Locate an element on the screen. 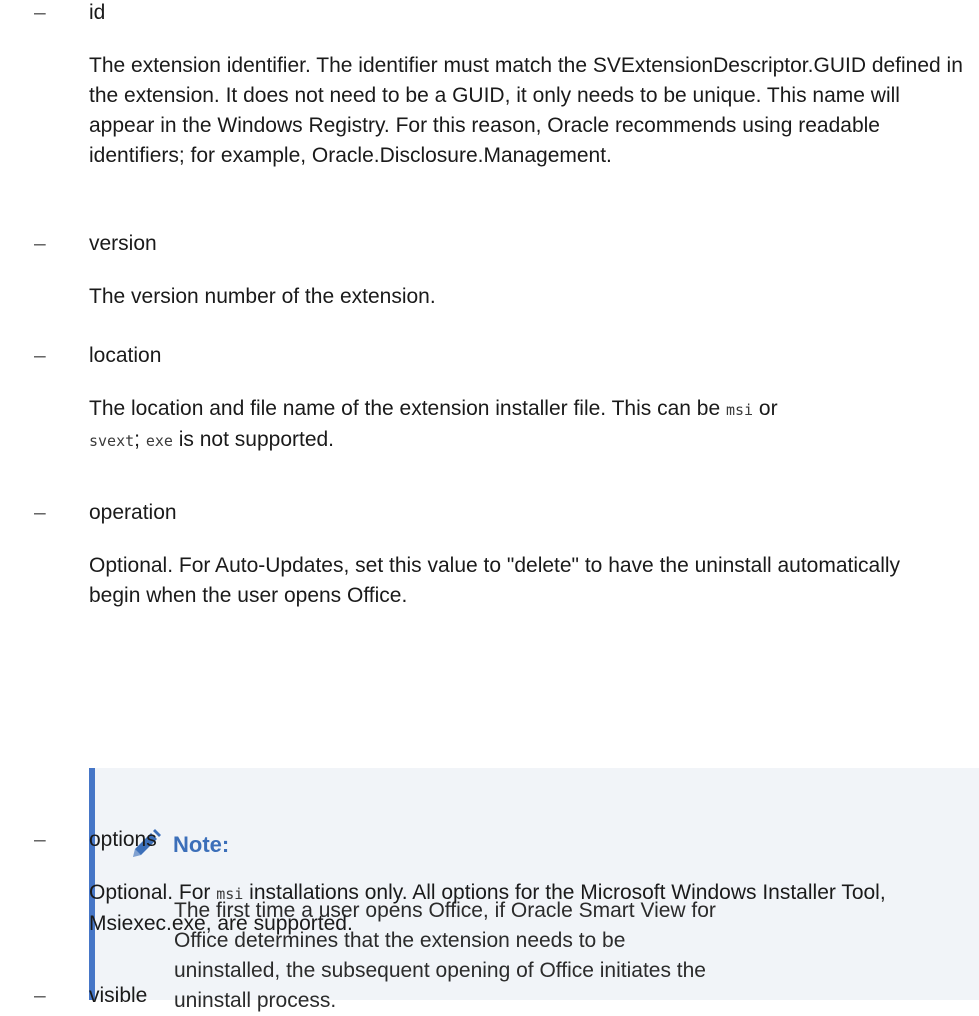 This screenshot has width=979, height=1016. note-title: Note: is located at coordinates (201, 844).